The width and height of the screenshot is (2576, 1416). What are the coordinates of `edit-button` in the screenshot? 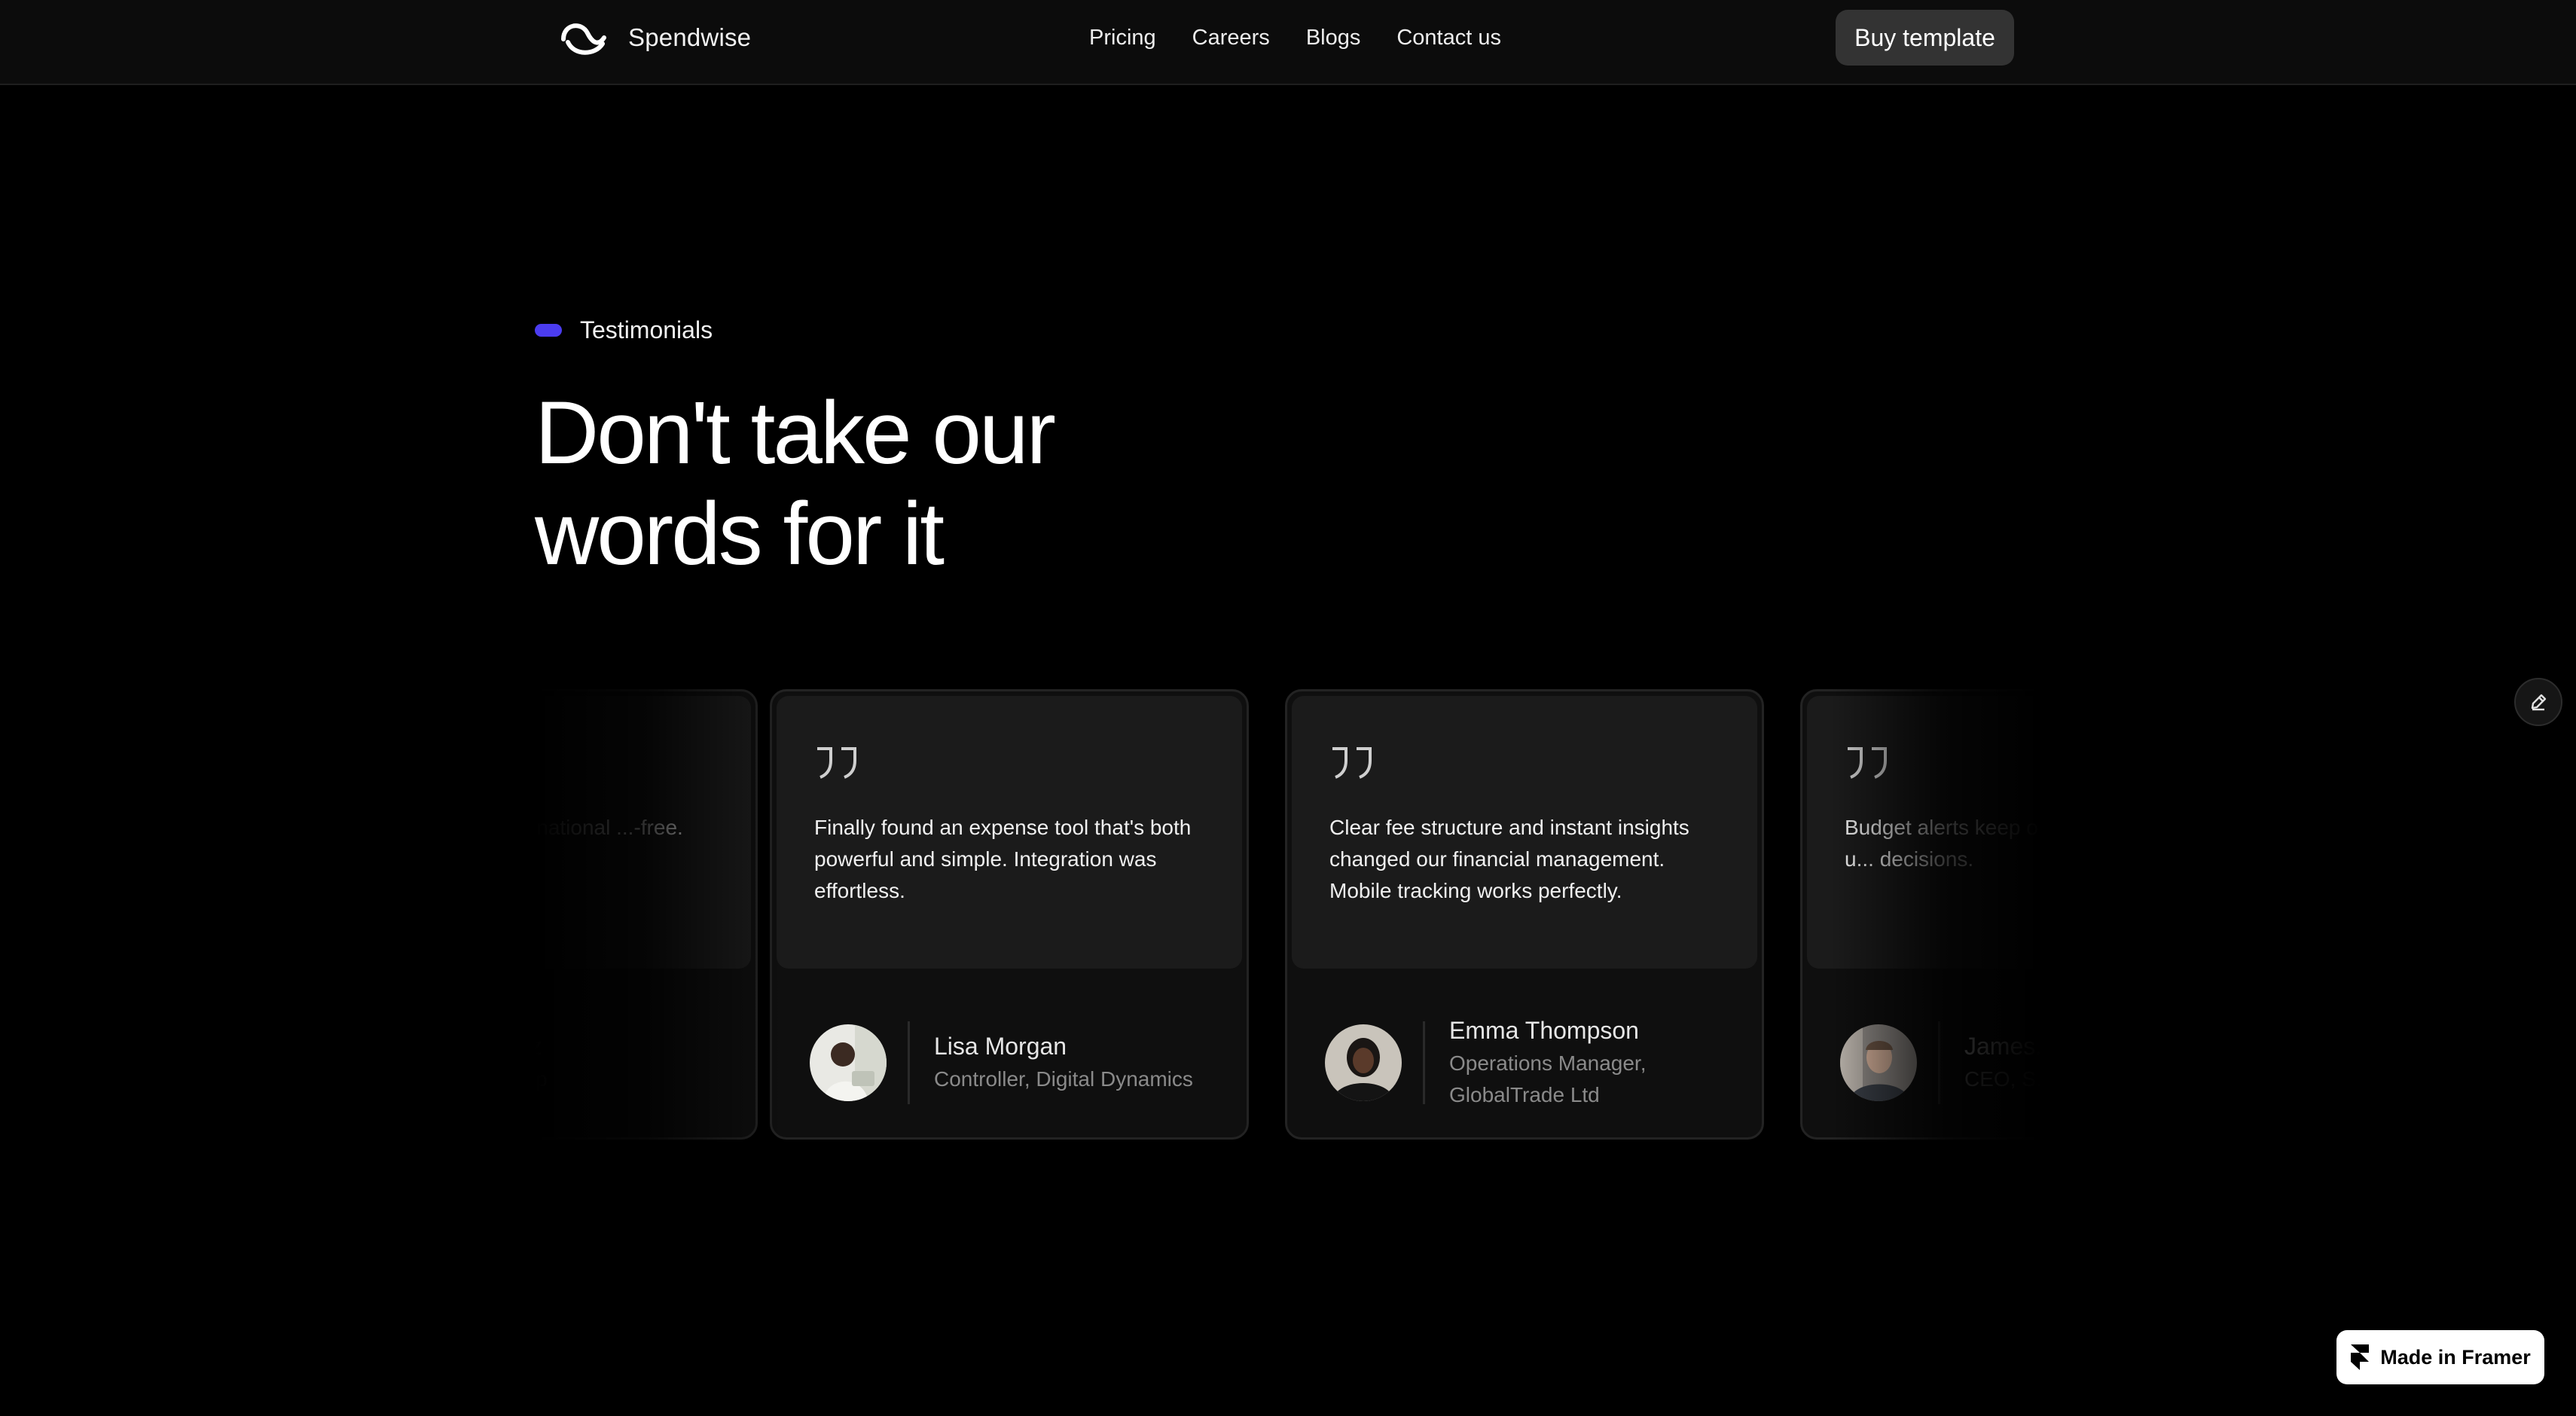 It's located at (2538, 702).